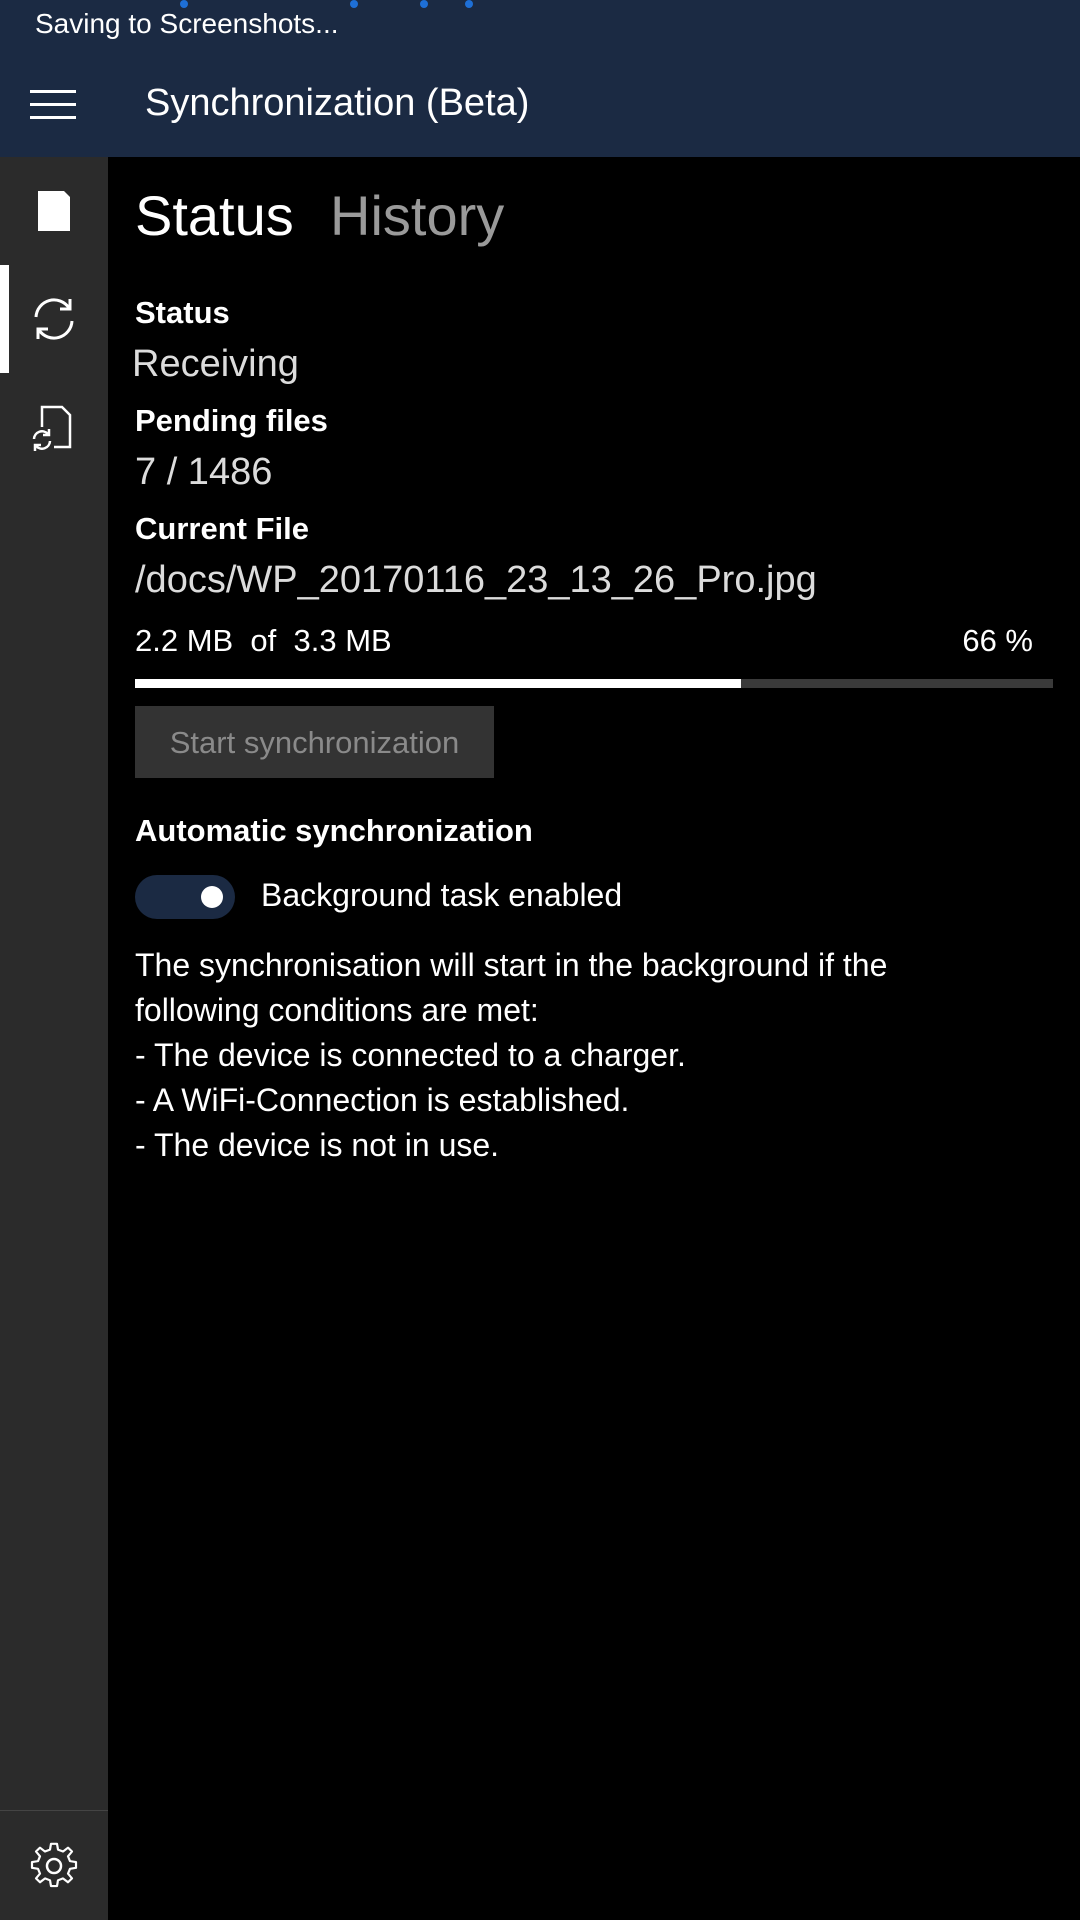  Describe the element at coordinates (231, 420) in the screenshot. I see `pending-files-label: Pending files` at that location.